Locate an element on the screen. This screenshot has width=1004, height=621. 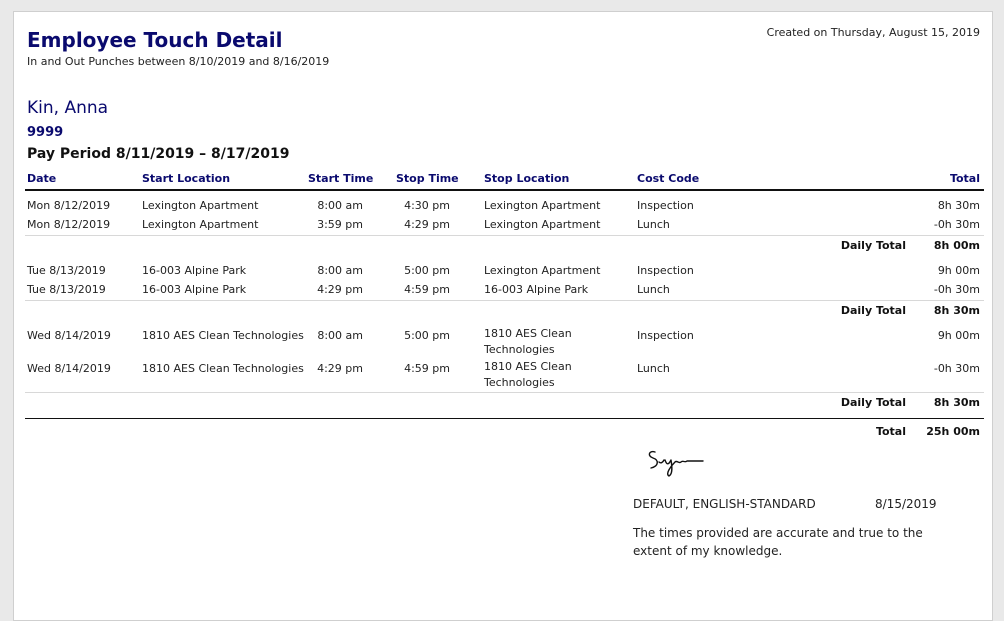
row-stop-location: 16-003 Alpine Park is located at coordinates (536, 289).